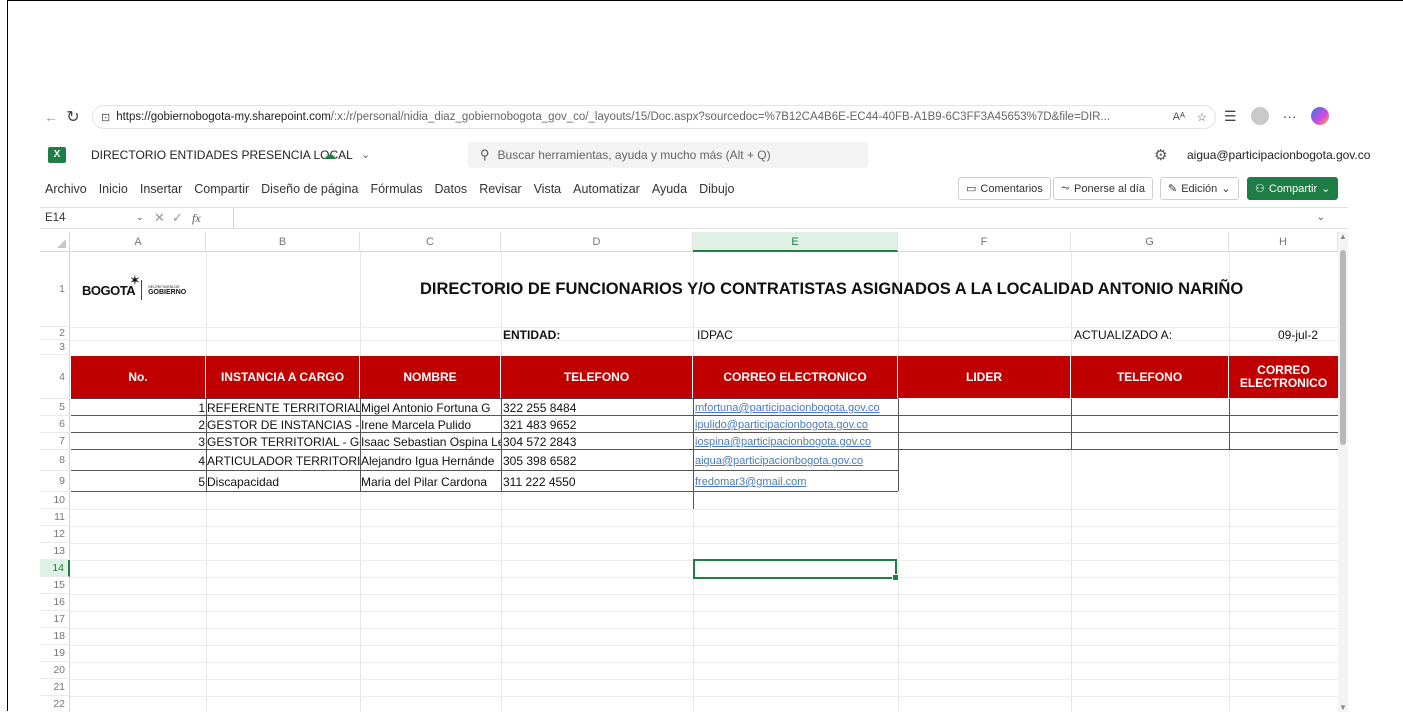  What do you see at coordinates (1230, 116) in the screenshot?
I see `favorites-icon: ☰` at bounding box center [1230, 116].